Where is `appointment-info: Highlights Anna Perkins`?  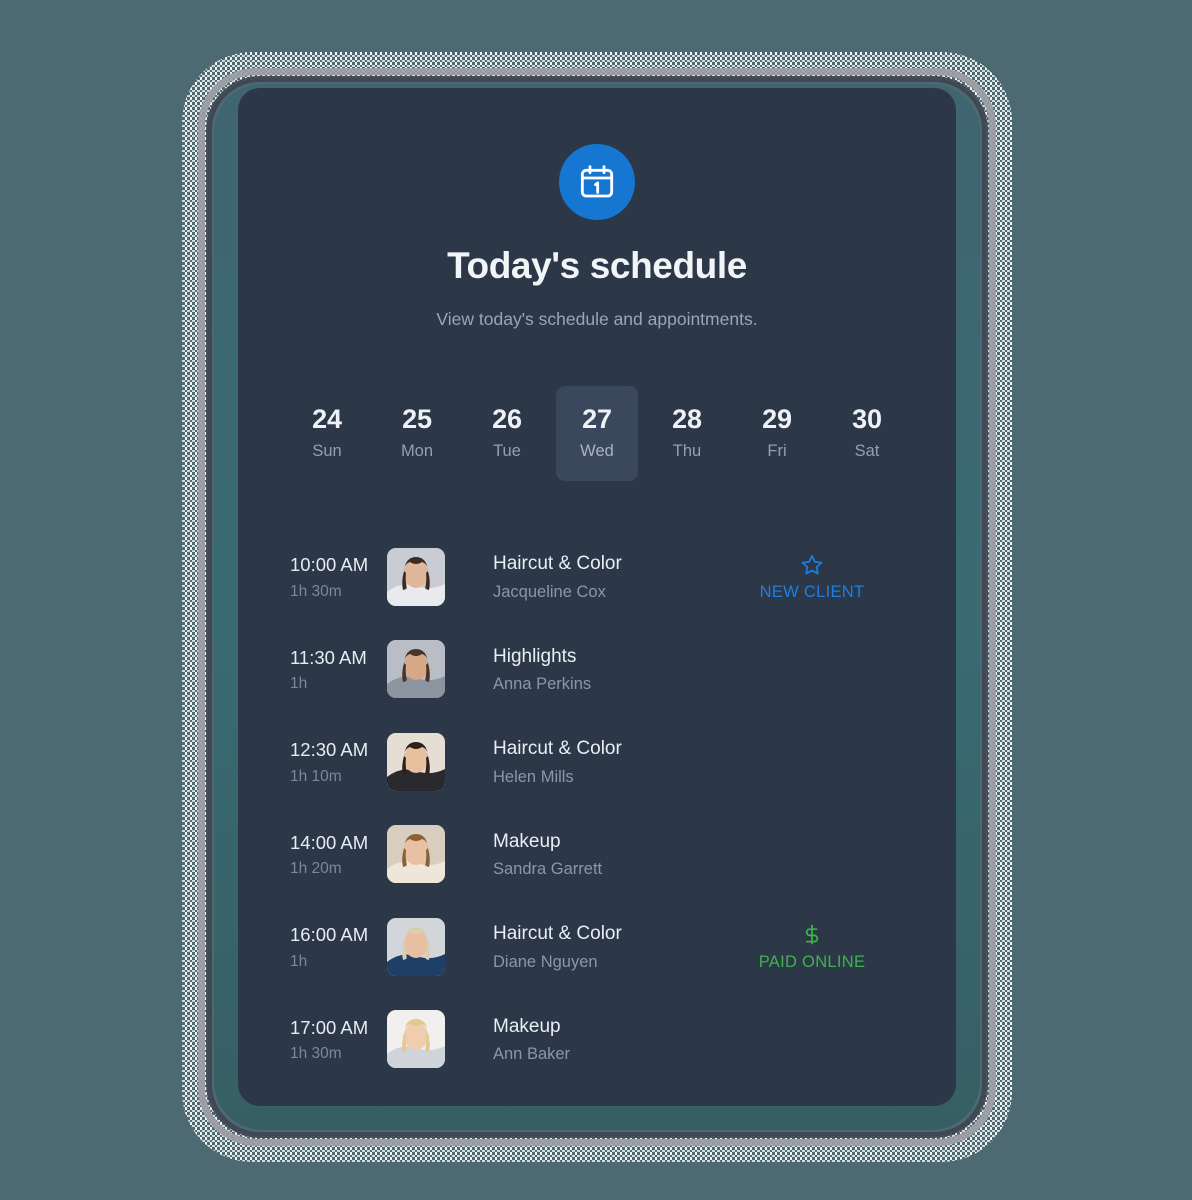
appointment-info: Highlights Anna Perkins is located at coordinates (608, 670).